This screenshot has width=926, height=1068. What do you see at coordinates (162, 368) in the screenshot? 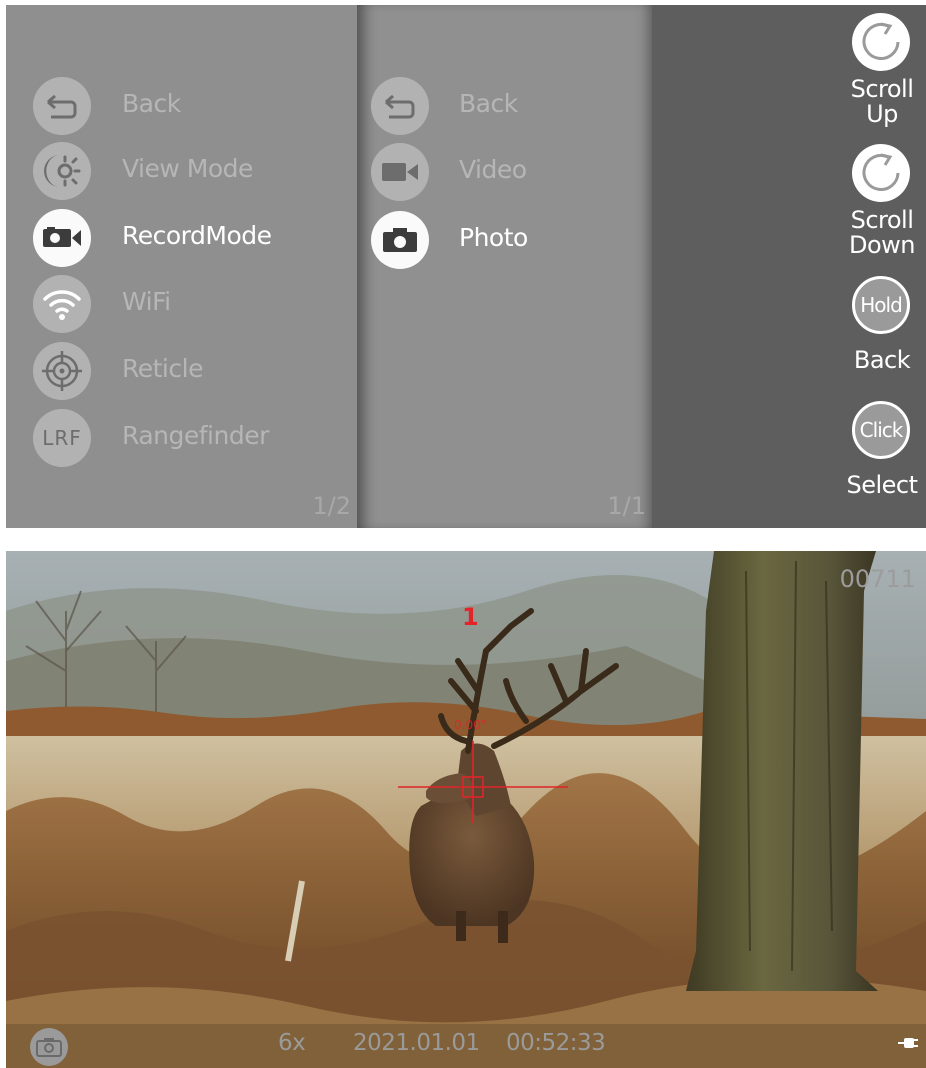
I see `menu-item-label: Reticle` at bounding box center [162, 368].